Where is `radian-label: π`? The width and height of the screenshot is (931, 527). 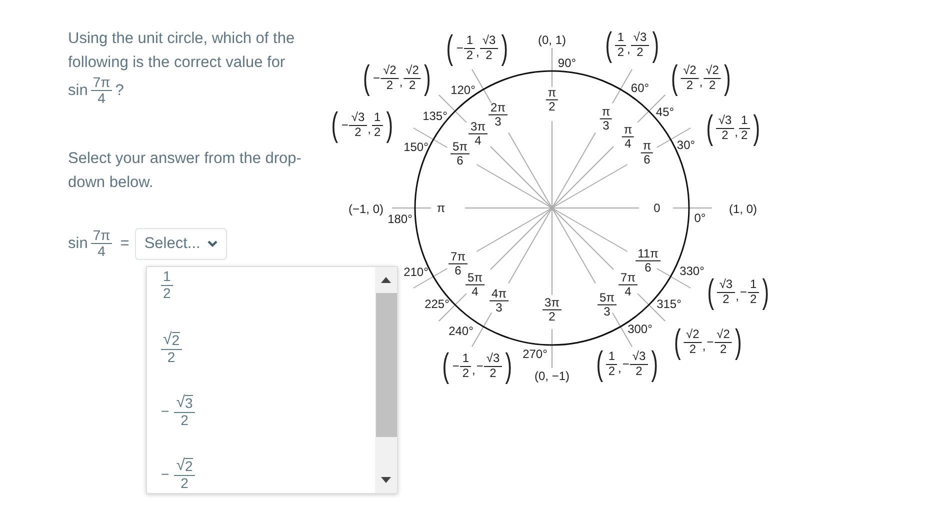
radian-label: π is located at coordinates (441, 208).